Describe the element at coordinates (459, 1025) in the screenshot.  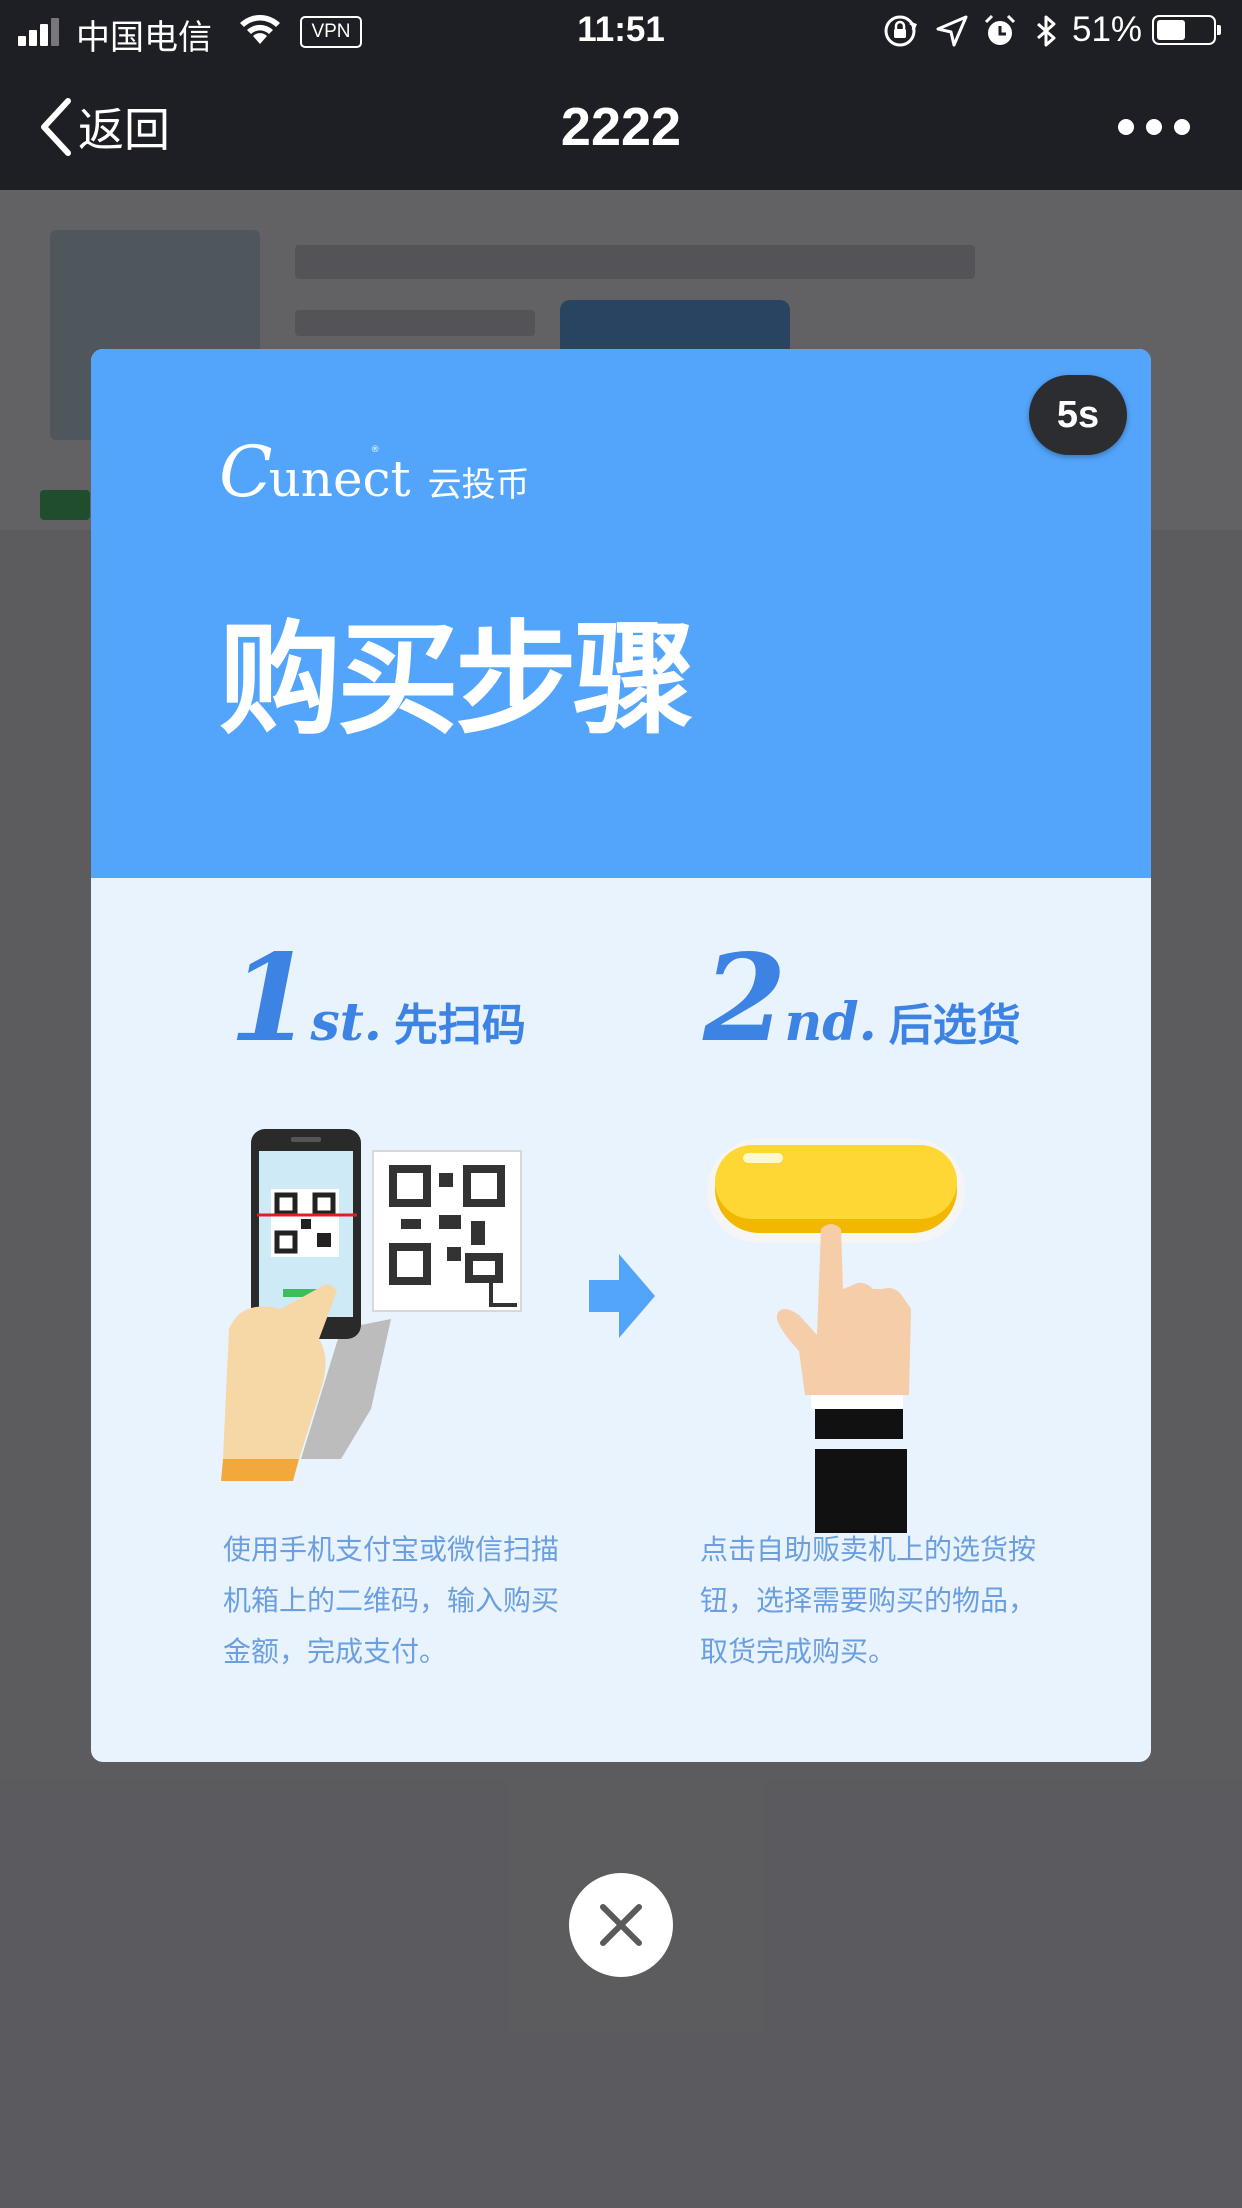
I see `step-1-name: 先扫码` at that location.